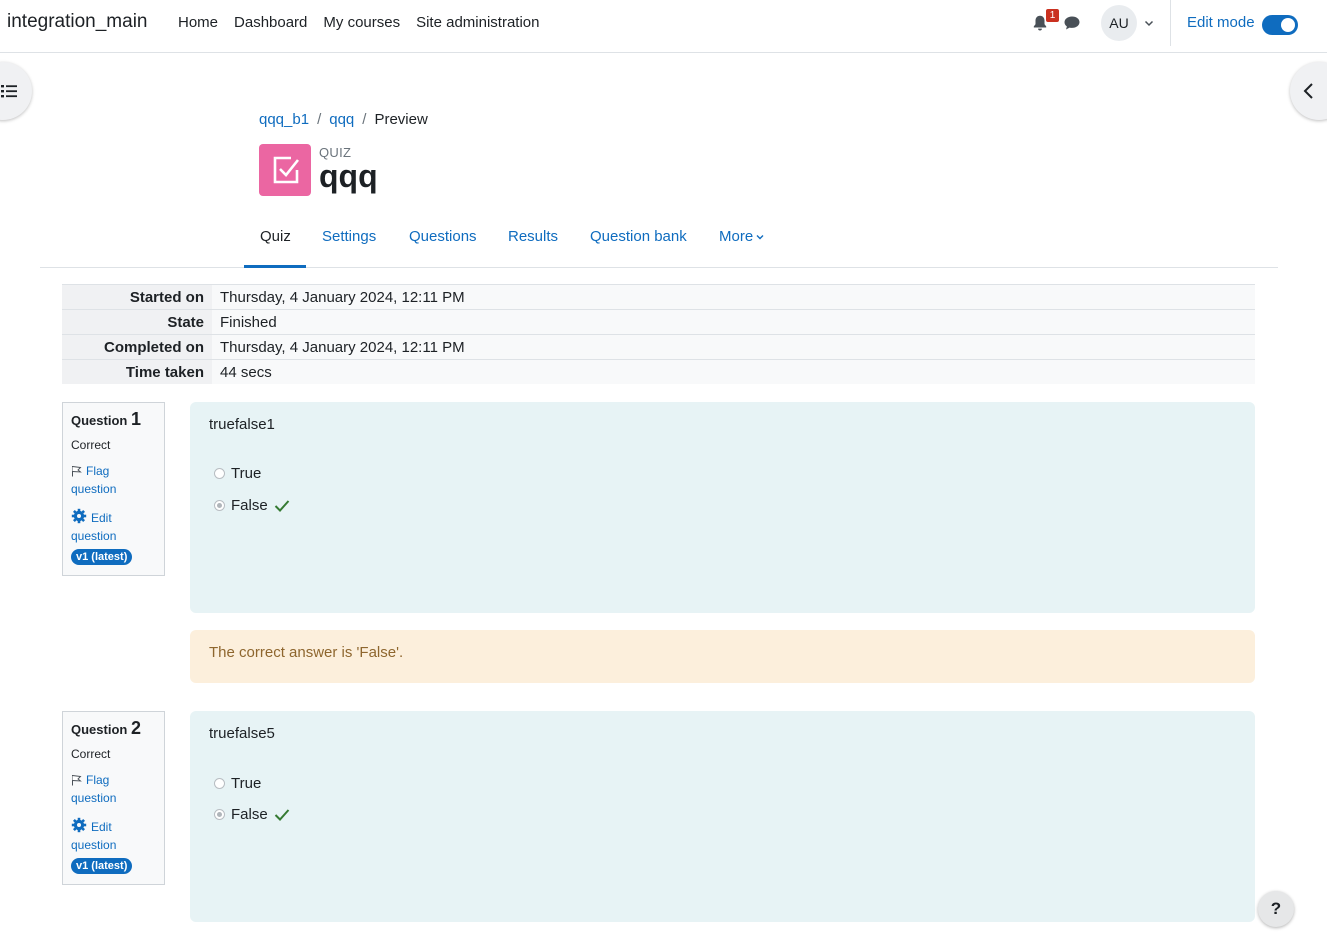  What do you see at coordinates (1119, 23) in the screenshot?
I see `user-avatar: AU` at bounding box center [1119, 23].